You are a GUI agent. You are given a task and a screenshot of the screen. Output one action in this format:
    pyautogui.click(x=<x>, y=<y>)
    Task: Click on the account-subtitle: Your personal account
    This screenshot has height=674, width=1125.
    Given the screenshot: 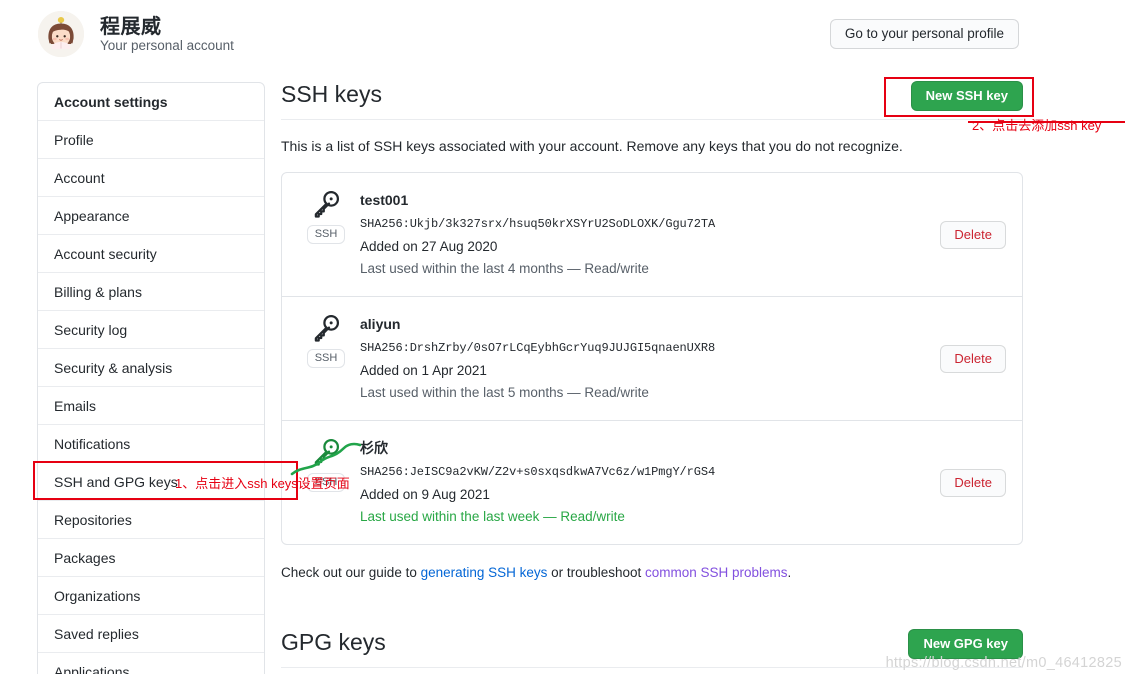 What is the action you would take?
    pyautogui.click(x=167, y=45)
    